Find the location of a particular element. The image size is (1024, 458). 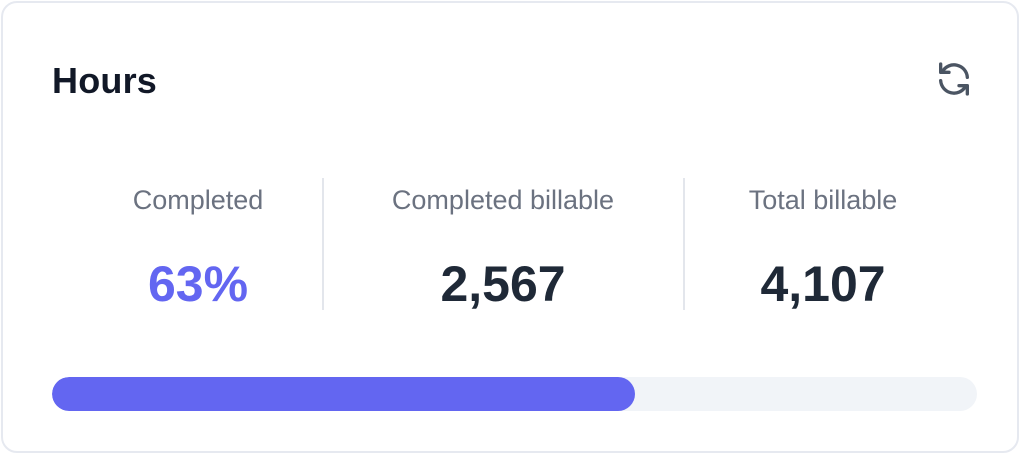

stat-label: Completed billable is located at coordinates (503, 200).